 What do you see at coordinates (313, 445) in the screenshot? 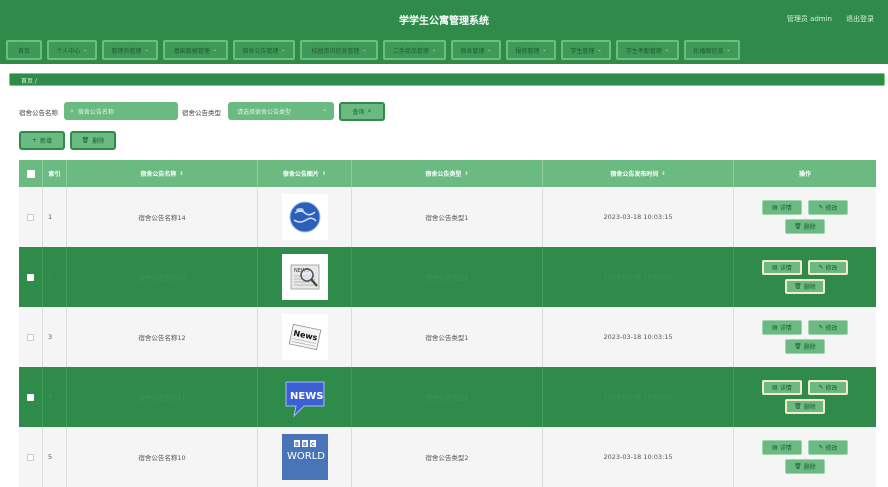
I see `svg-text: C` at bounding box center [313, 445].